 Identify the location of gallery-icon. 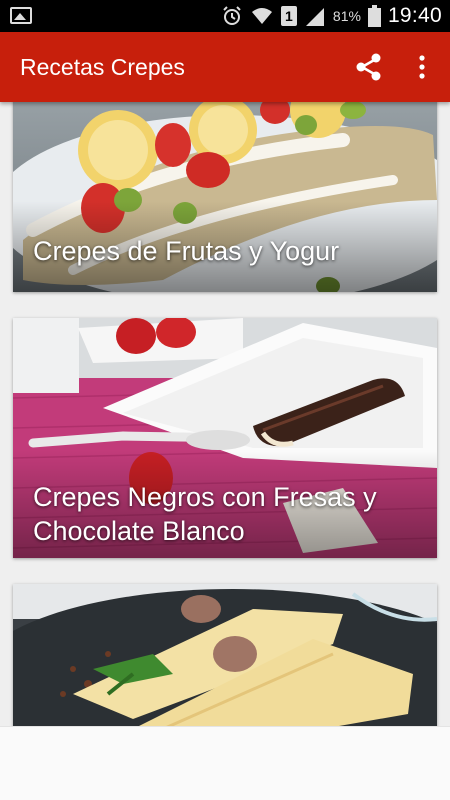
(21, 15).